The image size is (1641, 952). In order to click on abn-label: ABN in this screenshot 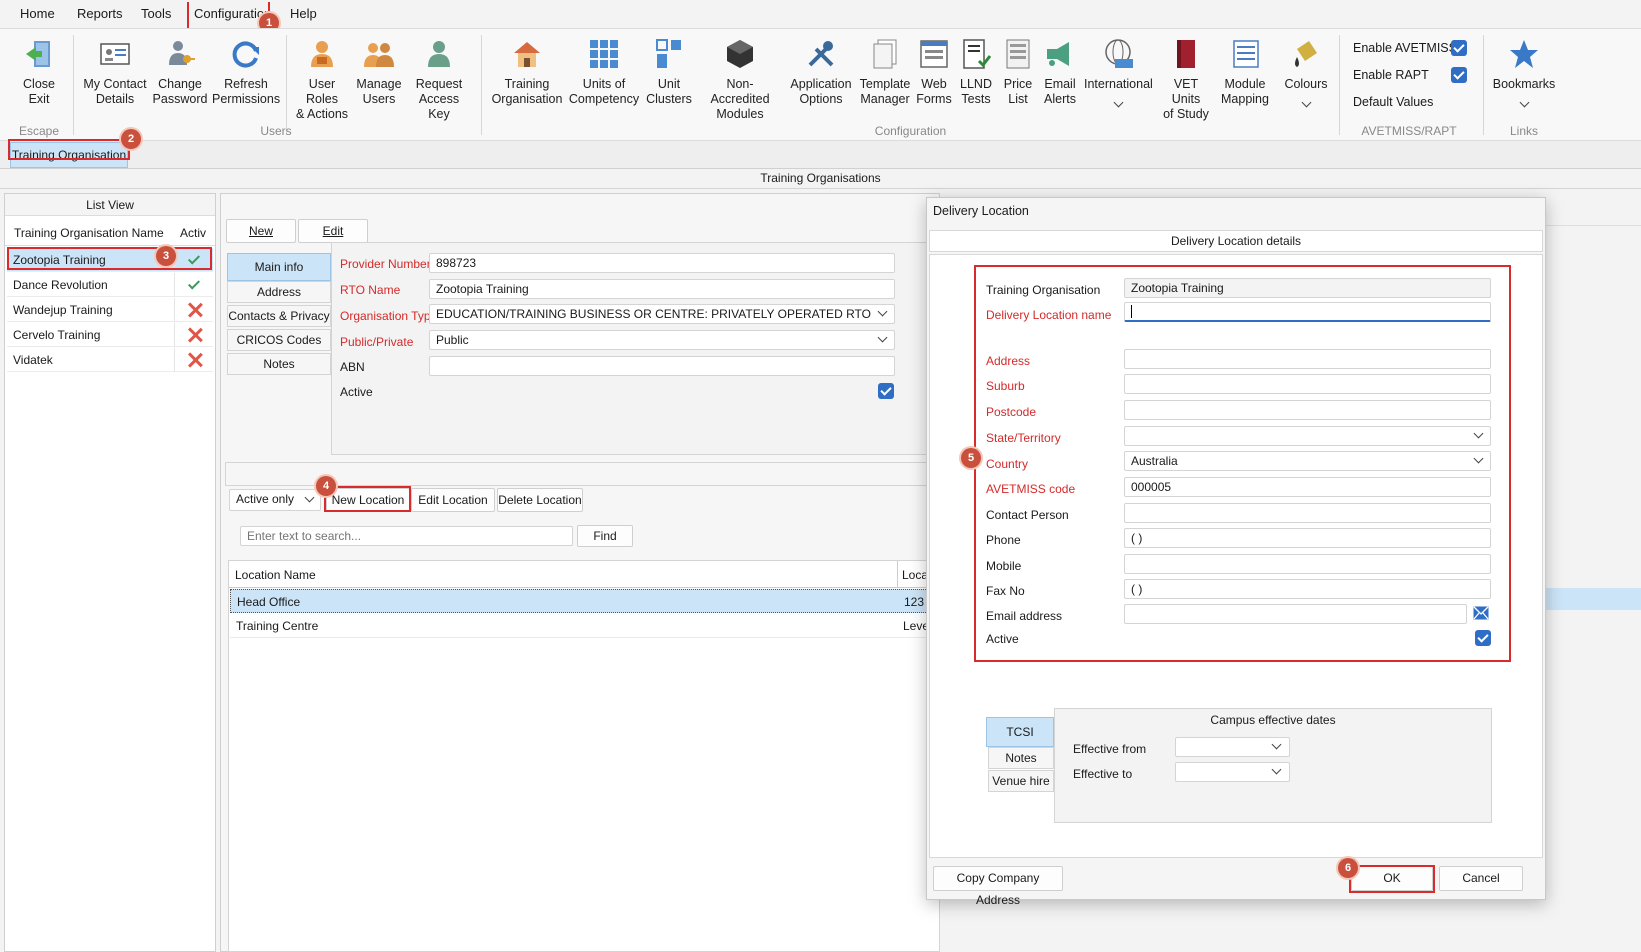, I will do `click(352, 367)`.